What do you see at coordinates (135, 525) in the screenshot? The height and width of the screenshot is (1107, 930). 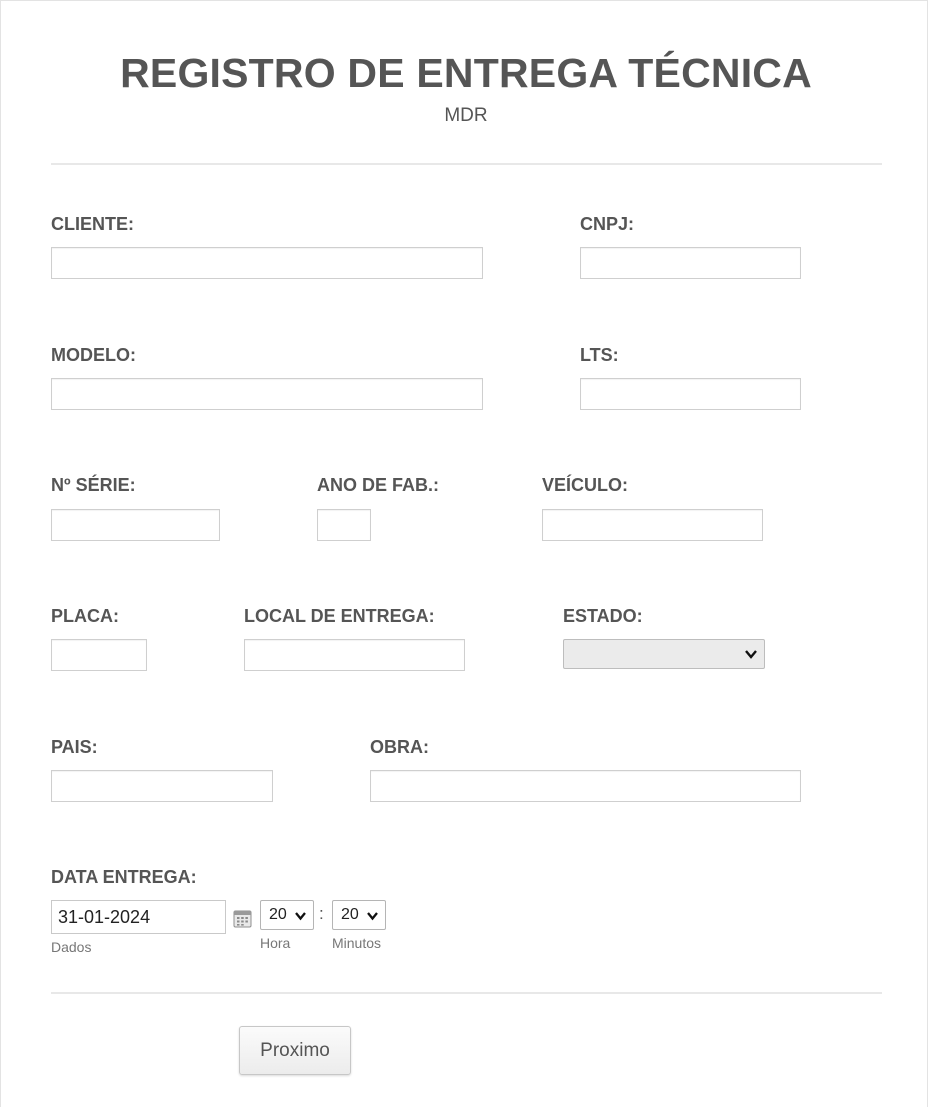 I see `serie-input` at bounding box center [135, 525].